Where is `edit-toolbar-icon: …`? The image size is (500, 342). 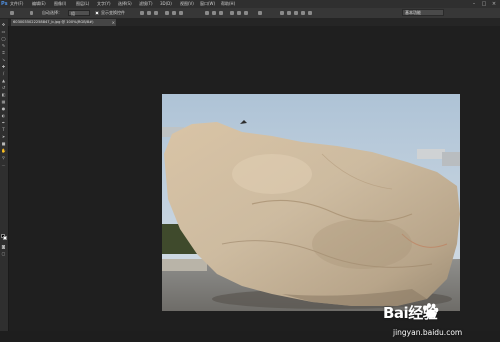 edit-toolbar-icon: … is located at coordinates (3, 164).